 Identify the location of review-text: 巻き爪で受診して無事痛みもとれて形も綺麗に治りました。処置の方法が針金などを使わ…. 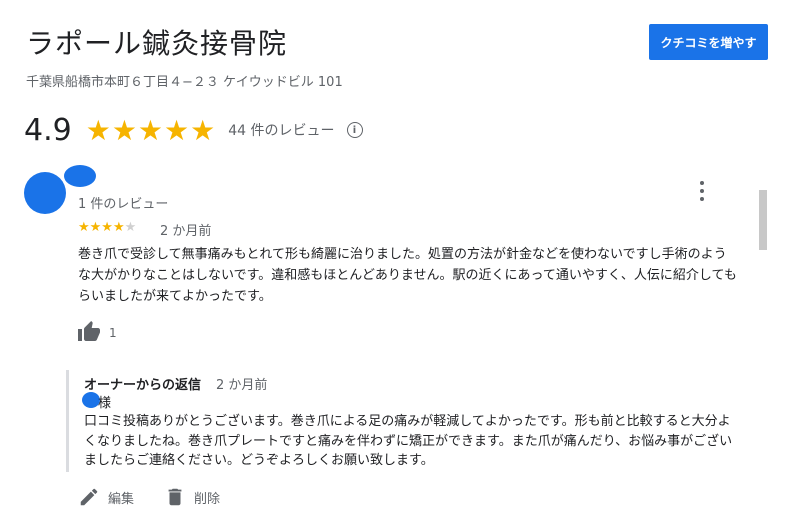
(407, 275).